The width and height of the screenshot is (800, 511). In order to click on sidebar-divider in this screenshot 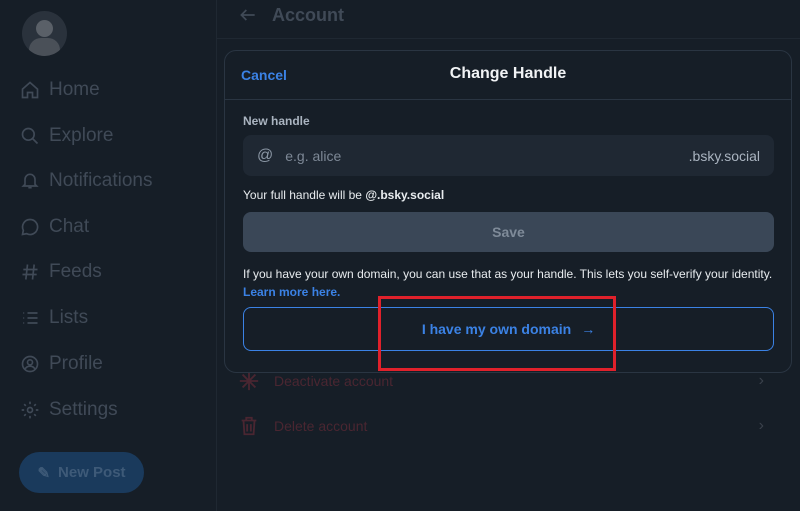, I will do `click(216, 255)`.